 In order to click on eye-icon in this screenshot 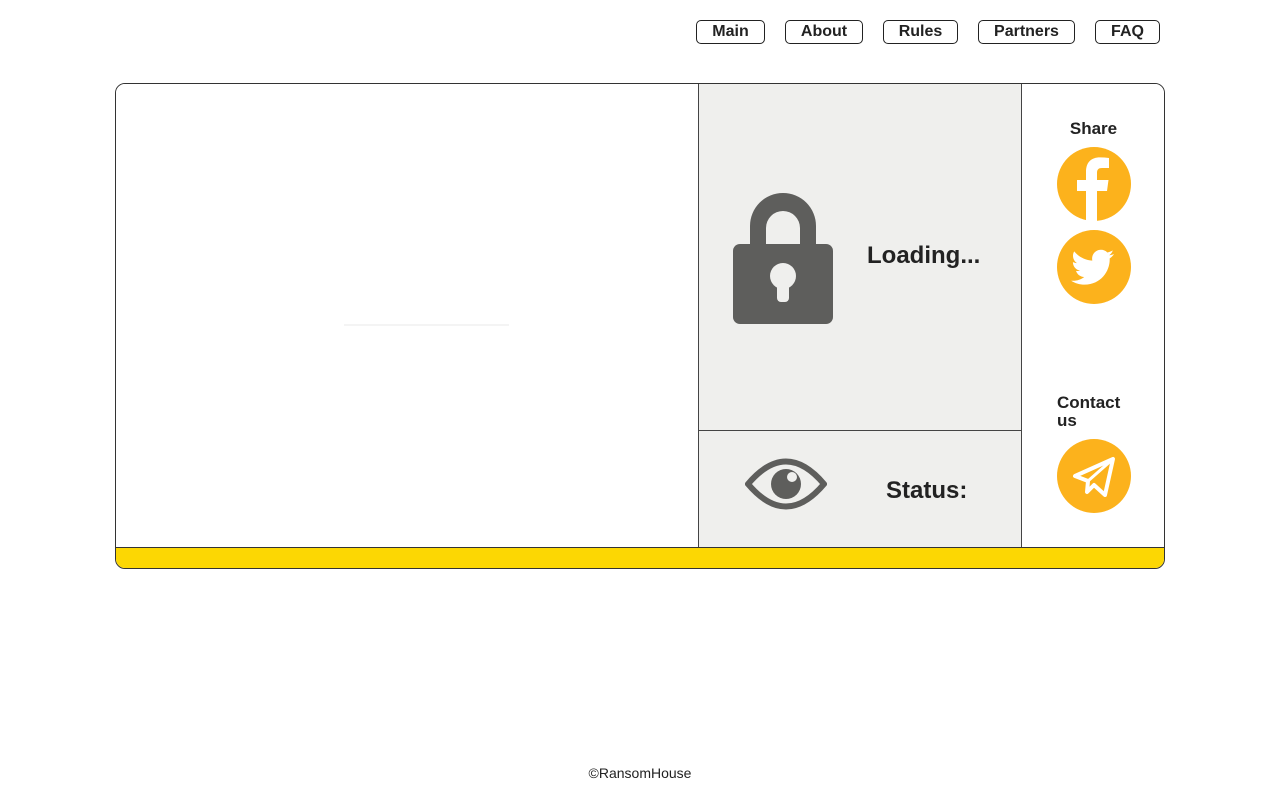, I will do `click(786, 484)`.